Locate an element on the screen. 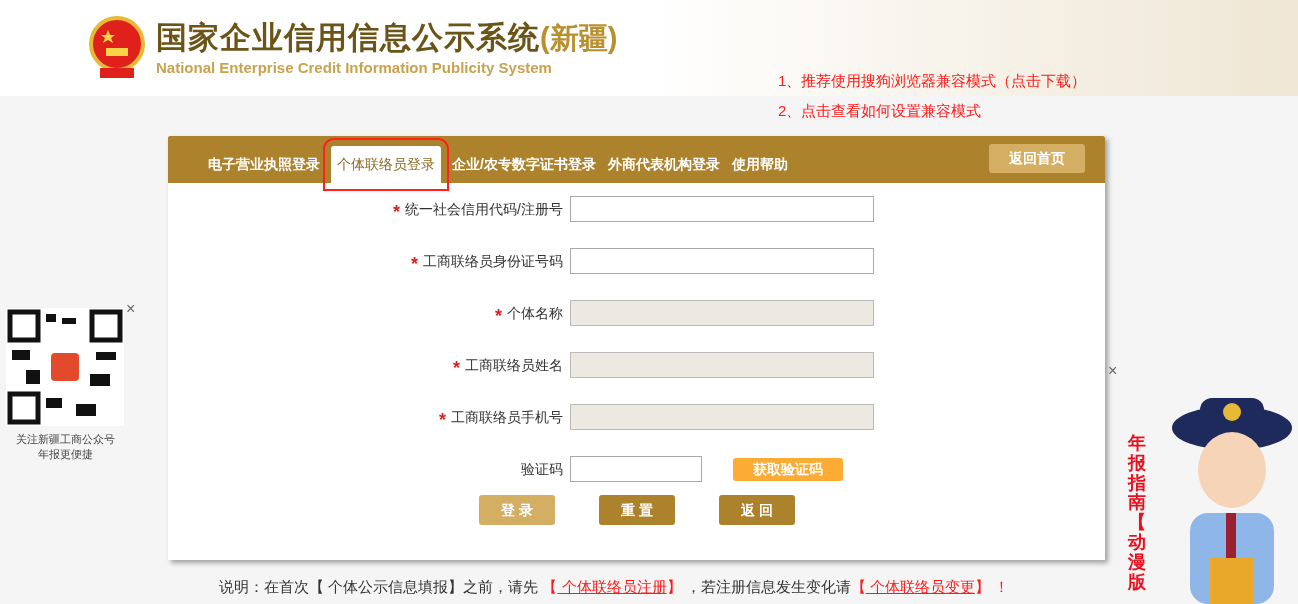 Image resolution: width=1298 pixels, height=604 pixels. site-subtitle: National Enterprise Credit Information Publicity System is located at coordinates (354, 68).